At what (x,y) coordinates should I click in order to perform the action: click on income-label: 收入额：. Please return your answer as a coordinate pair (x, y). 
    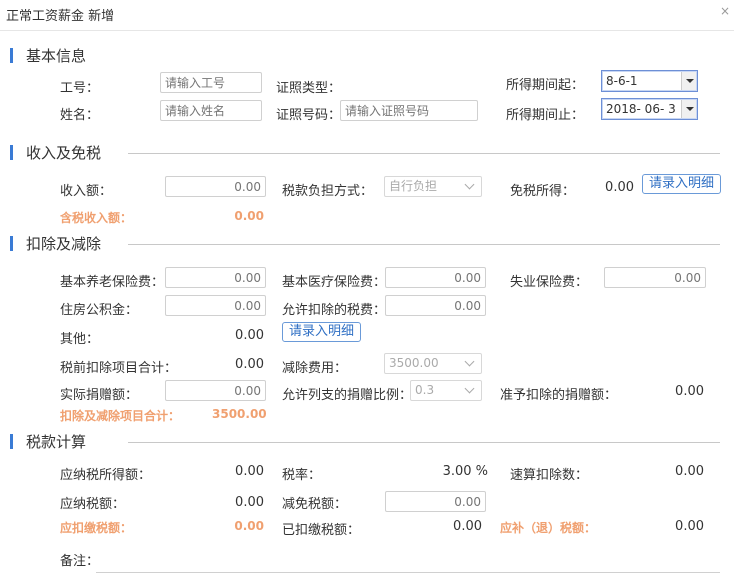
    Looking at the image, I should click on (86, 191).